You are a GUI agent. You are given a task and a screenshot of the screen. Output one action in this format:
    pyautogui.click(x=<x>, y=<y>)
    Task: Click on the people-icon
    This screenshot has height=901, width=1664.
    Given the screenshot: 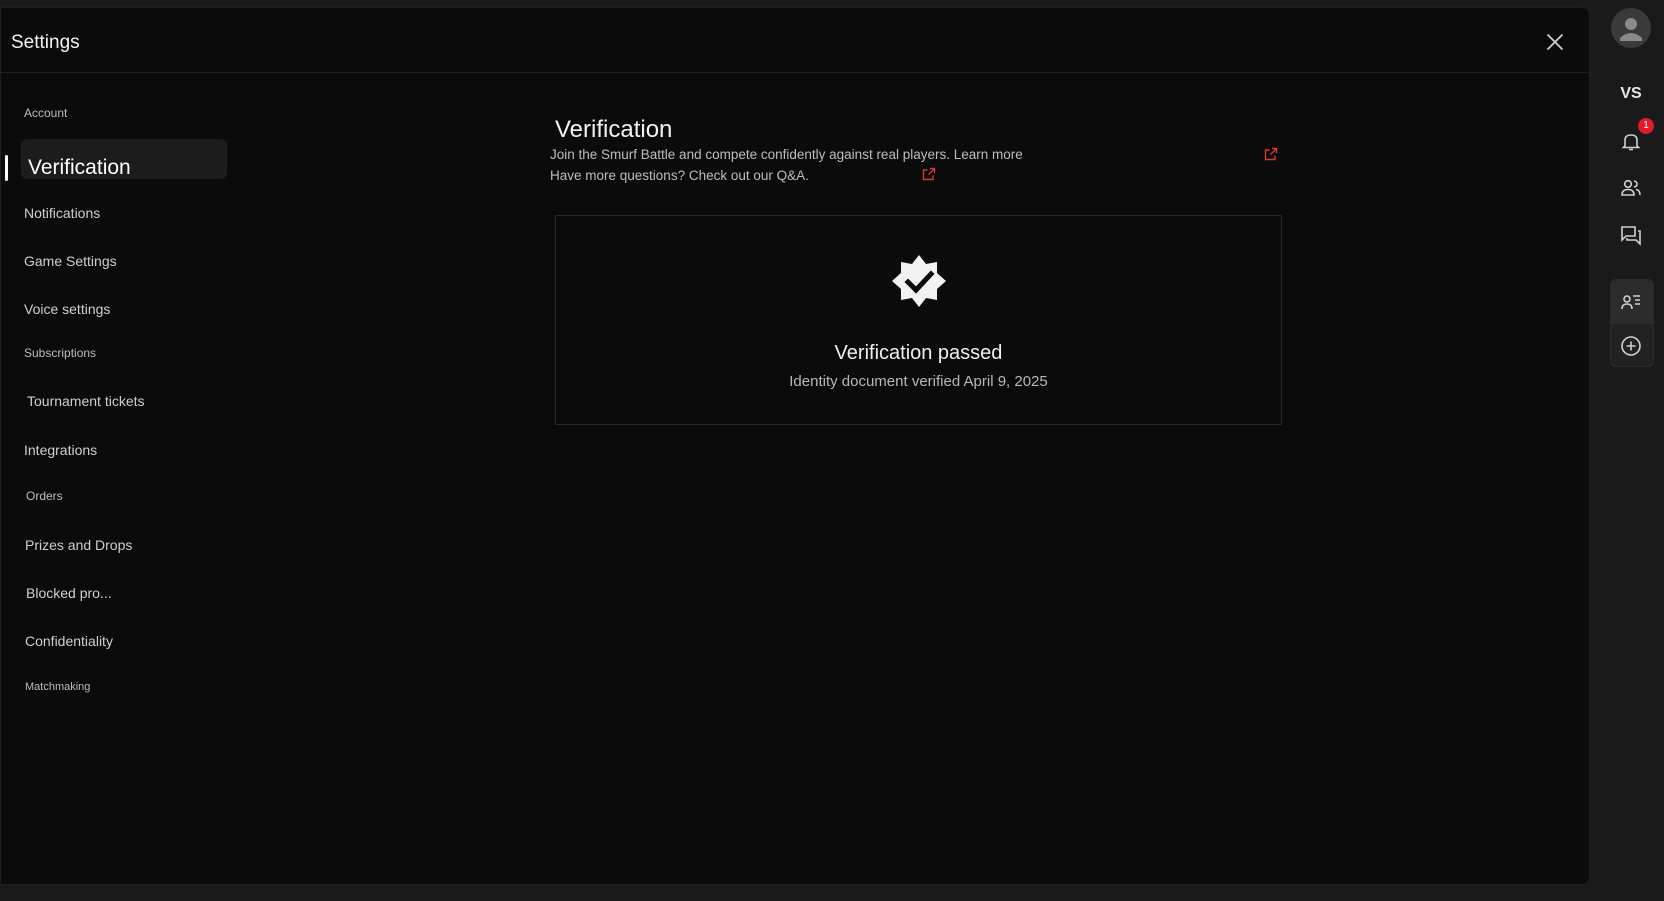 What is the action you would take?
    pyautogui.click(x=1631, y=187)
    